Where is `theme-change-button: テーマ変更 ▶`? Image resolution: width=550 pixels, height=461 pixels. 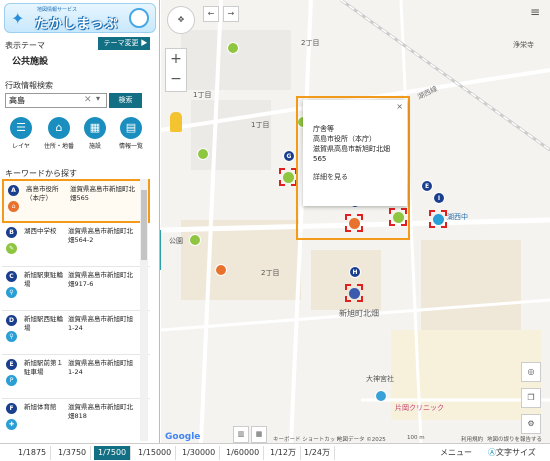
theme-change-button: テーマ変更 ▶ is located at coordinates (124, 43).